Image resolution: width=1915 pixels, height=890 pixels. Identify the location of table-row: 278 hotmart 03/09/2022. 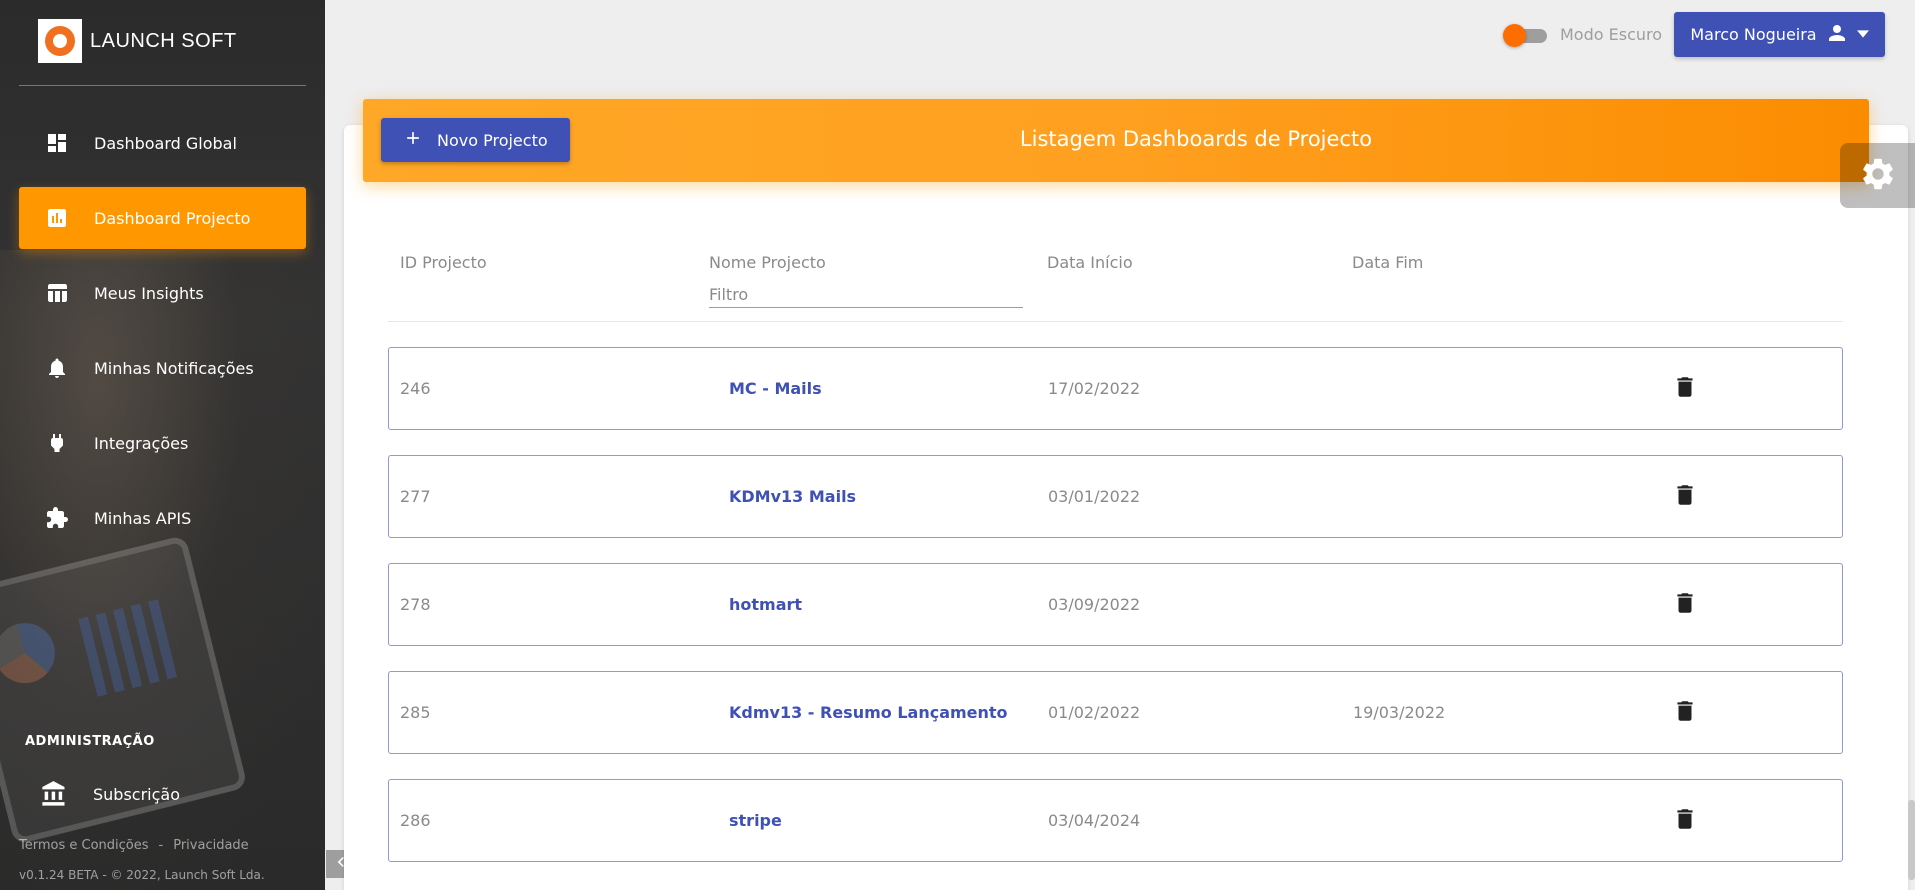
(1115, 604).